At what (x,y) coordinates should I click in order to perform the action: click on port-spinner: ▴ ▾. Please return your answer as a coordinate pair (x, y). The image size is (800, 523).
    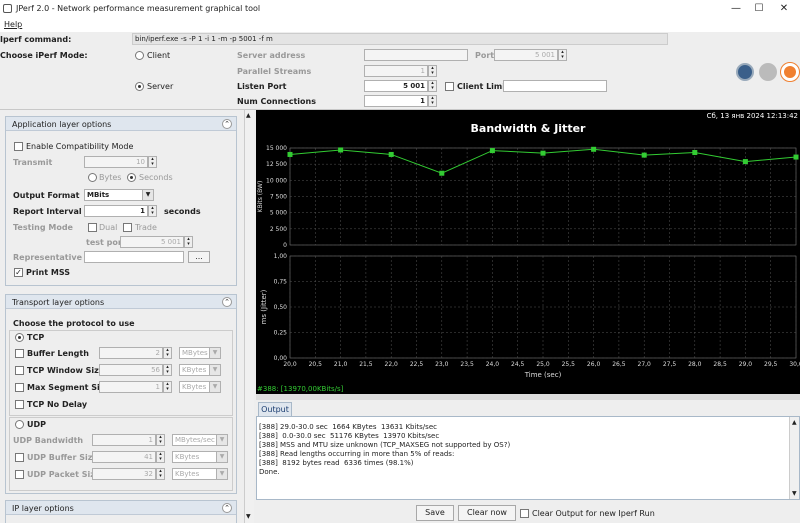
    Looking at the image, I should click on (562, 55).